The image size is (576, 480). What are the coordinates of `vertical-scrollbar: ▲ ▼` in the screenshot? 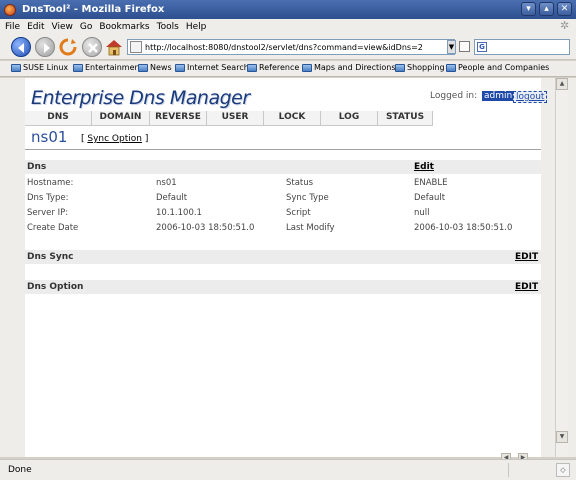 It's located at (561, 267).